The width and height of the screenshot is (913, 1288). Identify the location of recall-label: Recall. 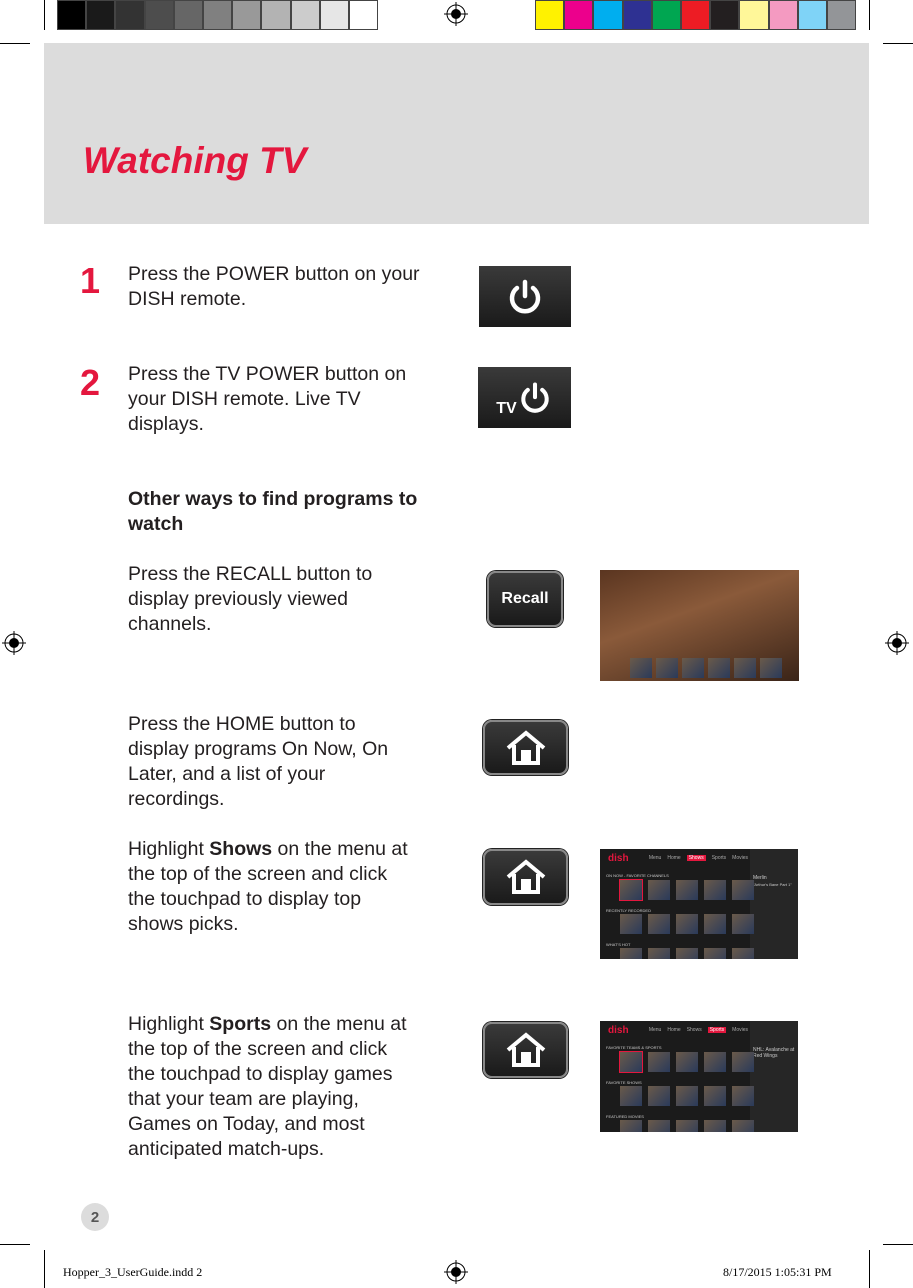
(525, 598).